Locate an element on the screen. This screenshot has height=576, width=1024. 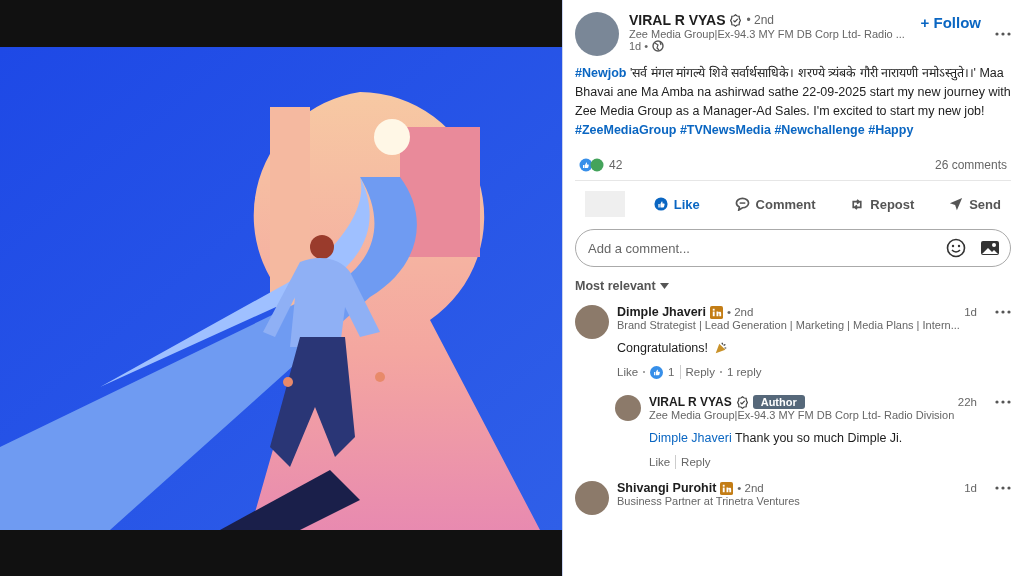
repost-button: Repost is located at coordinates (882, 204).